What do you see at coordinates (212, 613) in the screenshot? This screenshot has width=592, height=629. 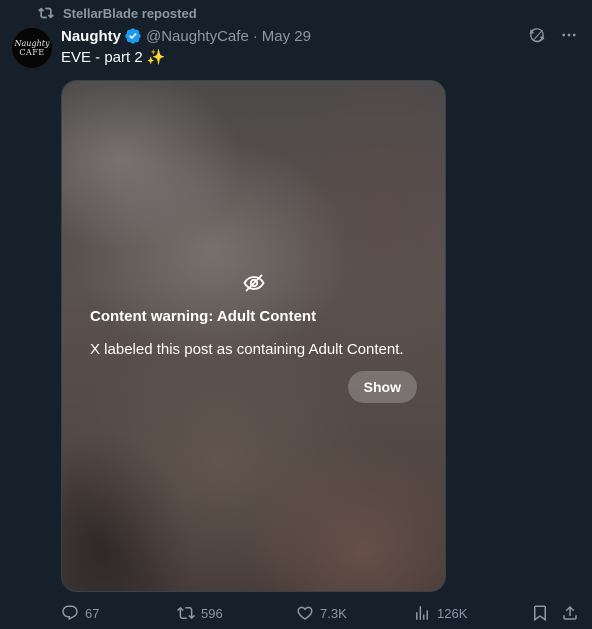 I see `repost-count: 596` at bounding box center [212, 613].